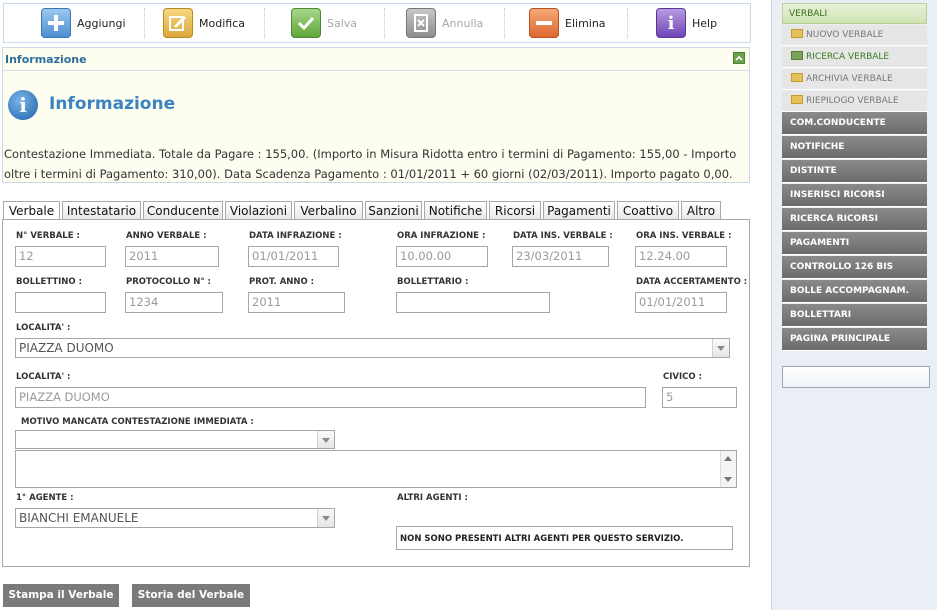  I want to click on cancel-button: Annulla, so click(444, 23).